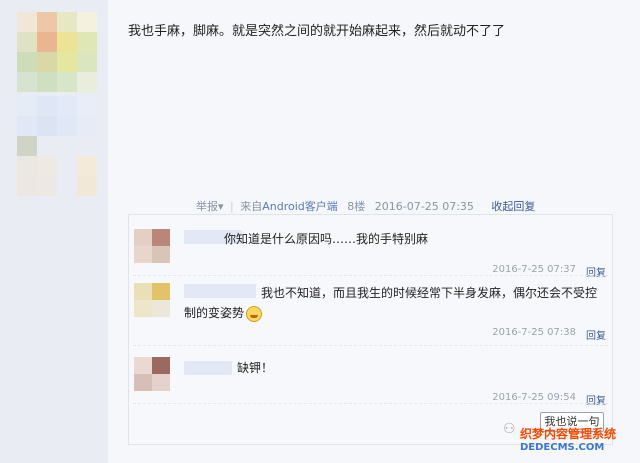 The height and width of the screenshot is (463, 640). I want to click on reply-text-line2: 制的变姿势, so click(214, 313).